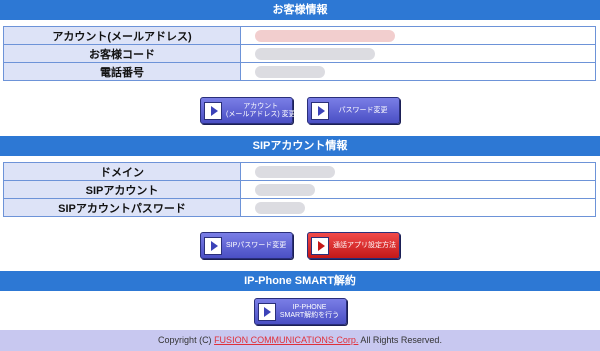 This screenshot has width=600, height=351. I want to click on smart-cancel-buttons: IP-PHONE SMART解約を行う, so click(300, 311).